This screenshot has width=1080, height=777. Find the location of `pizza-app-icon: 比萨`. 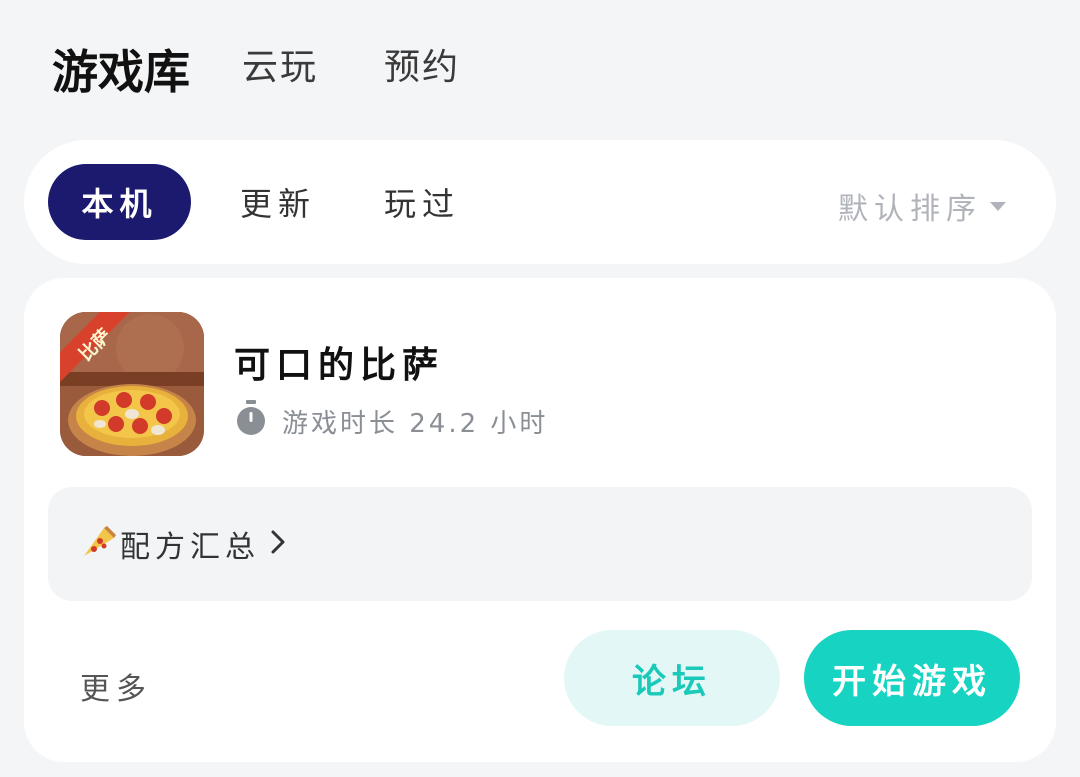

pizza-app-icon: 比萨 is located at coordinates (132, 384).